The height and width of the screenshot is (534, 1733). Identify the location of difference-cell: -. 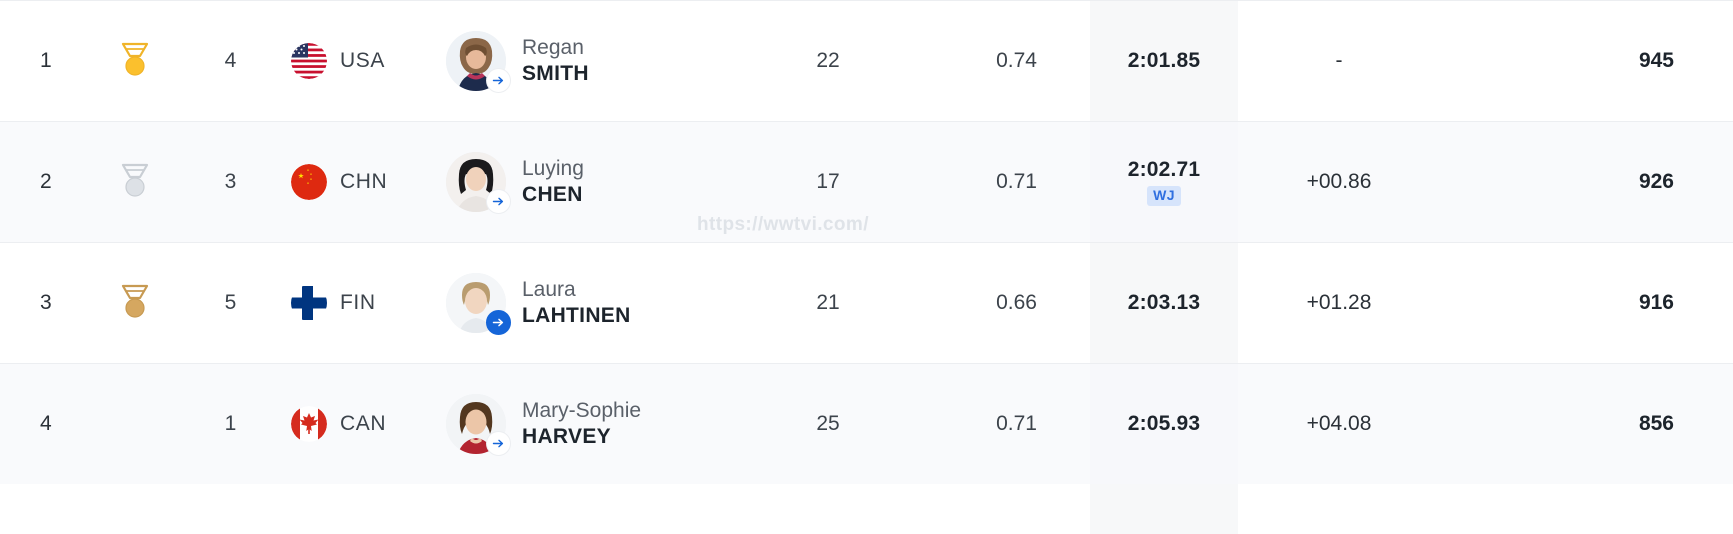
(1339, 61).